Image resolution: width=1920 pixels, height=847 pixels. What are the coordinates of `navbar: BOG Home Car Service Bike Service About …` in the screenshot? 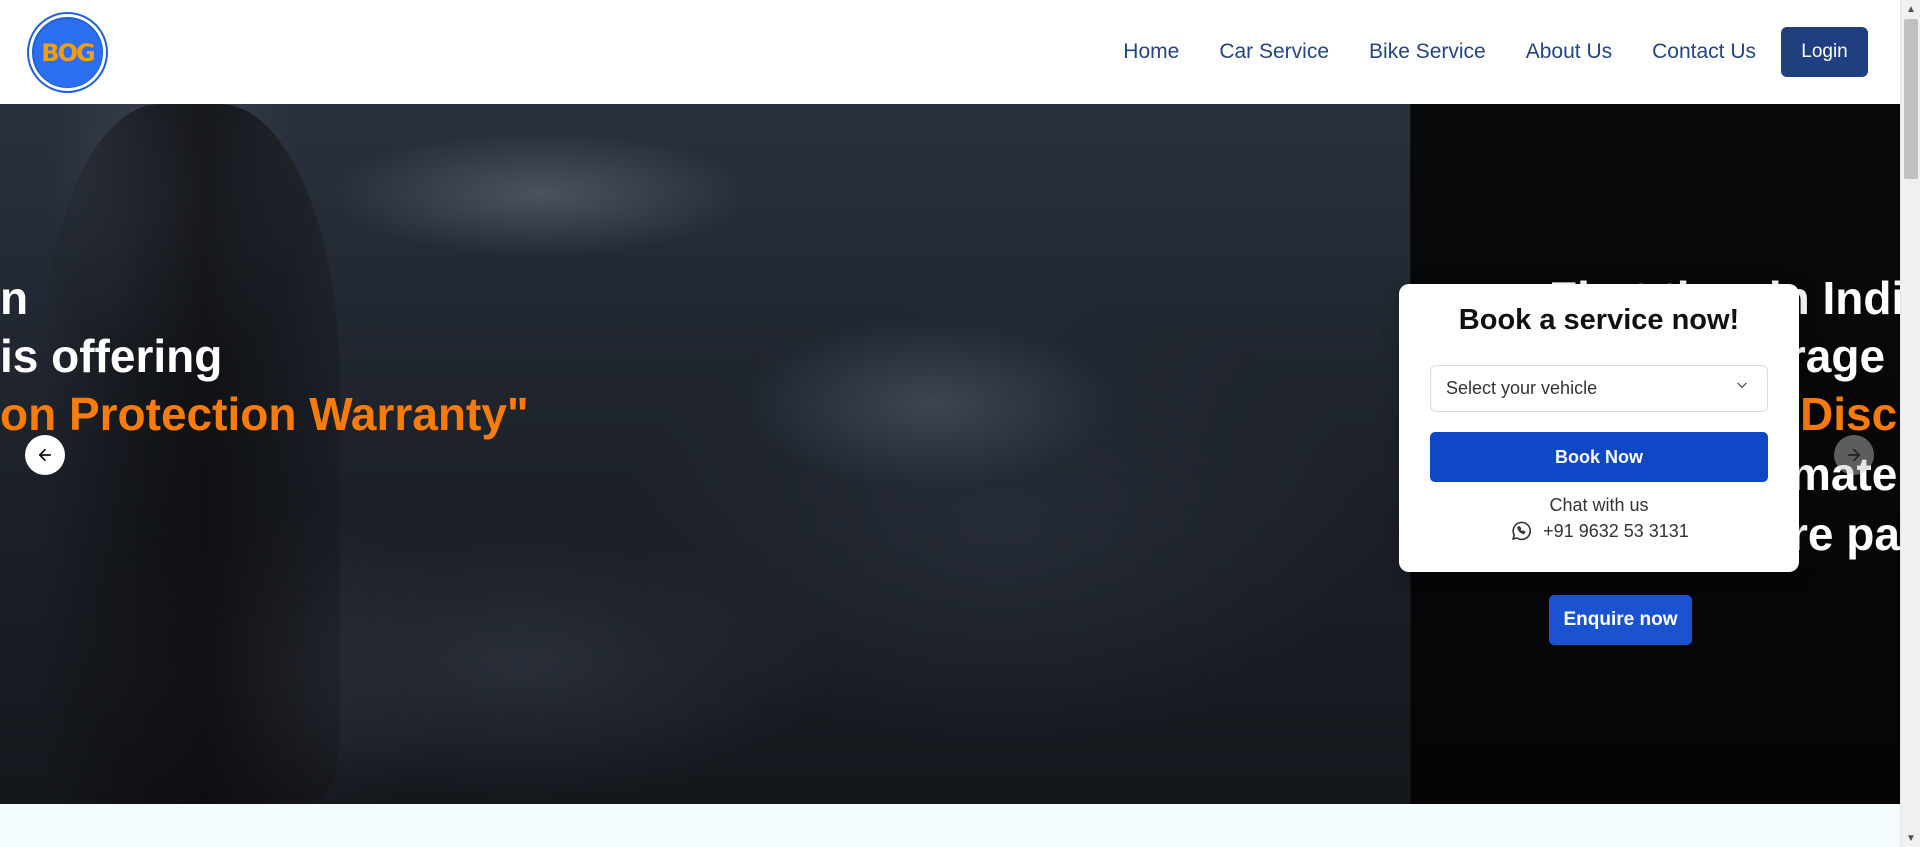 It's located at (950, 52).